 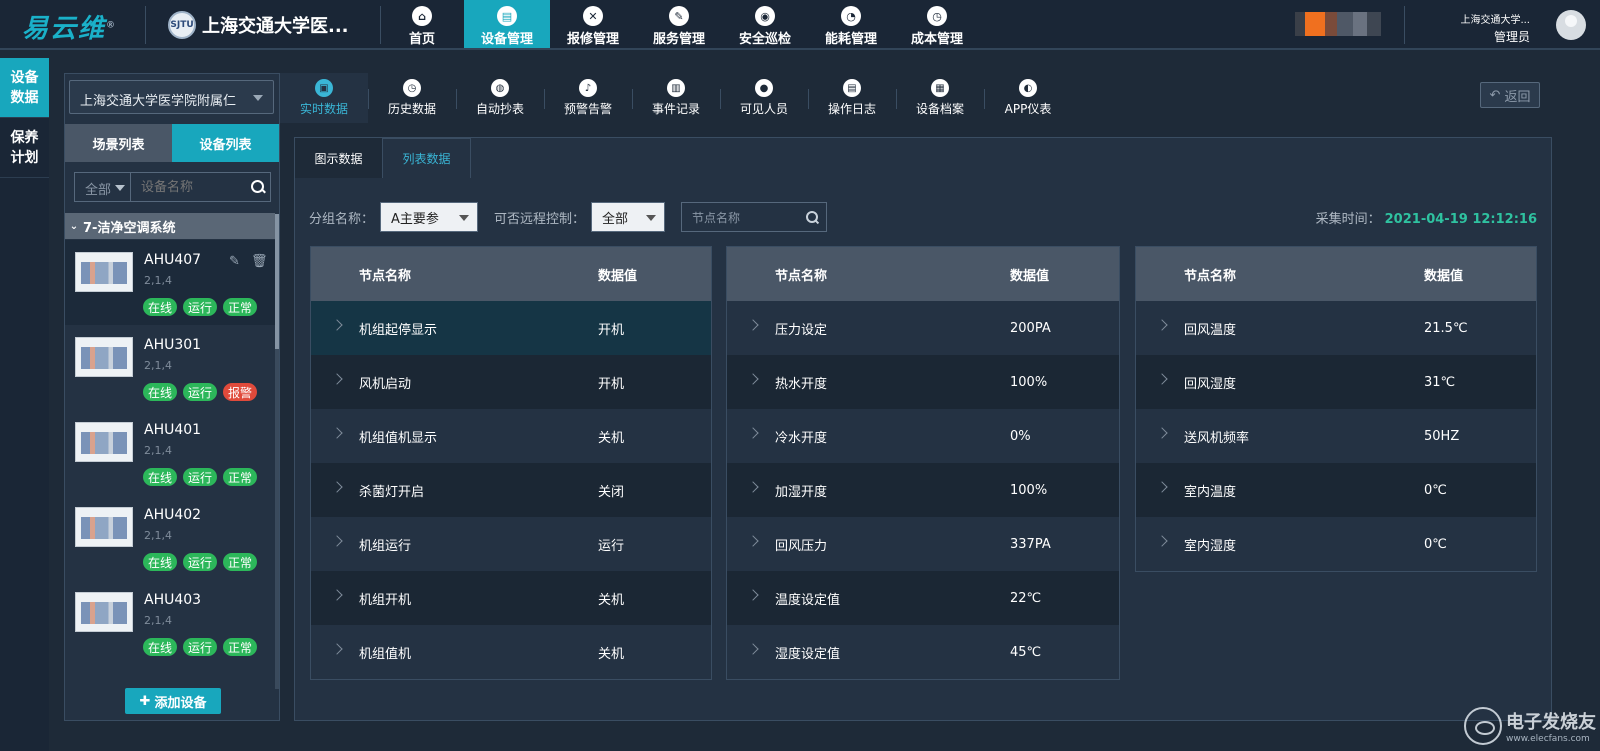 What do you see at coordinates (173, 701) in the screenshot?
I see `add-device-button: ✚ 添加设备` at bounding box center [173, 701].